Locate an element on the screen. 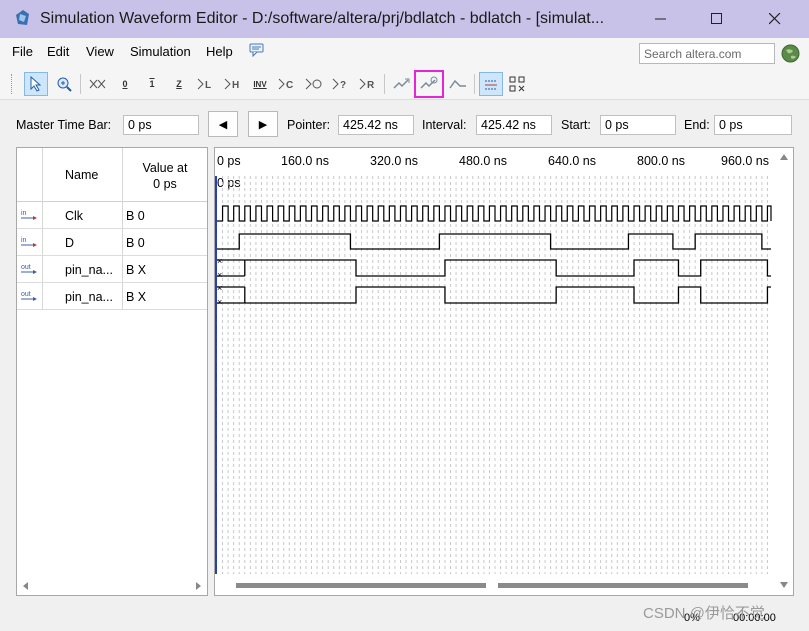 Image resolution: width=809 pixels, height=631 pixels. close-icon is located at coordinates (775, 19).